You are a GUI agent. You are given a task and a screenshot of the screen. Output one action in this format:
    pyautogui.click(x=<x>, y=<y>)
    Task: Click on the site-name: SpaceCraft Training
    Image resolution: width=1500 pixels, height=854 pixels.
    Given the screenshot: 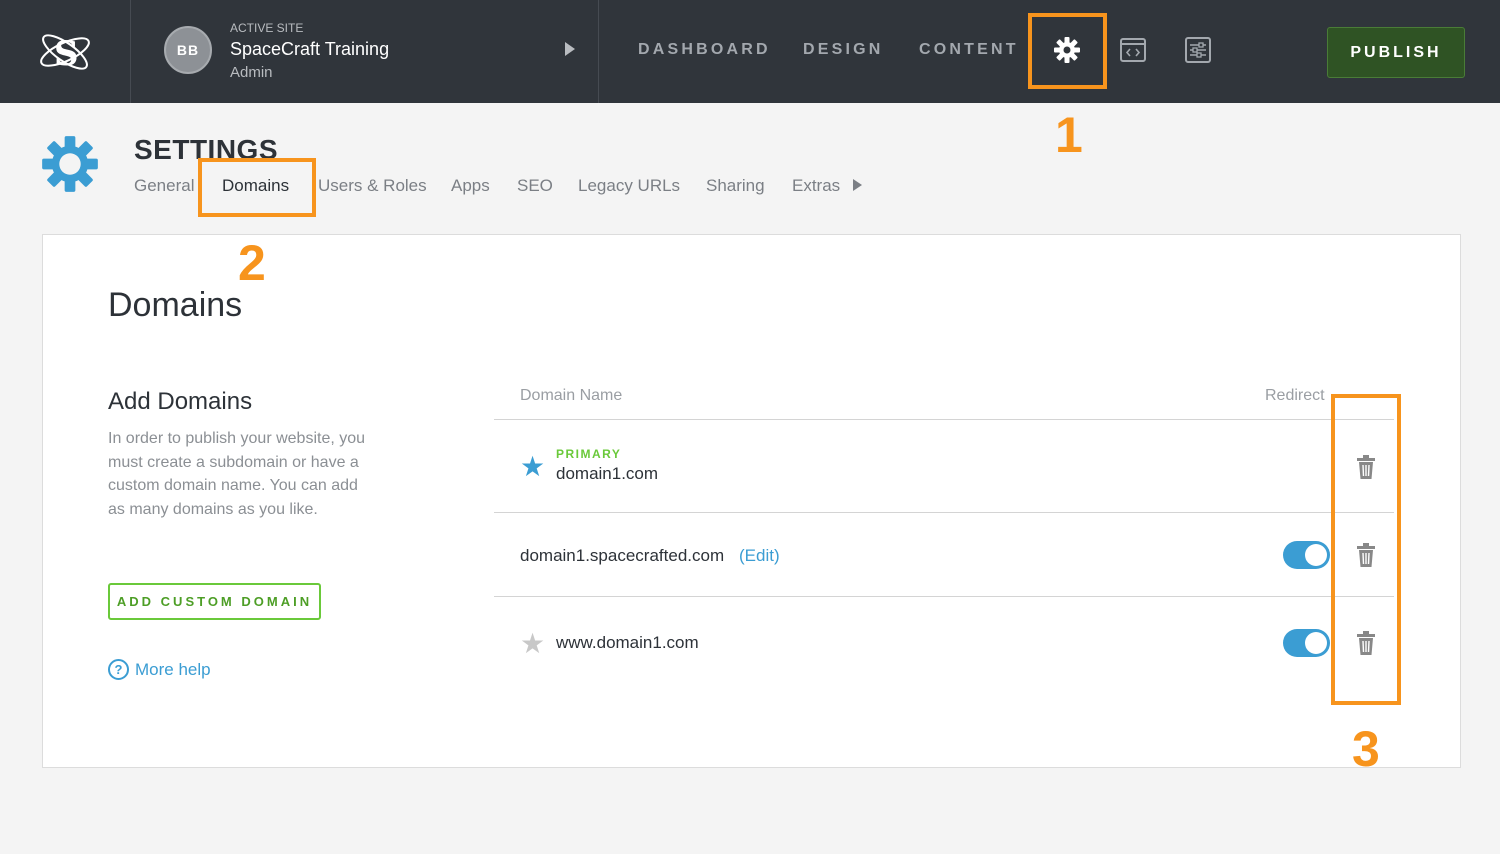 What is the action you would take?
    pyautogui.click(x=310, y=49)
    